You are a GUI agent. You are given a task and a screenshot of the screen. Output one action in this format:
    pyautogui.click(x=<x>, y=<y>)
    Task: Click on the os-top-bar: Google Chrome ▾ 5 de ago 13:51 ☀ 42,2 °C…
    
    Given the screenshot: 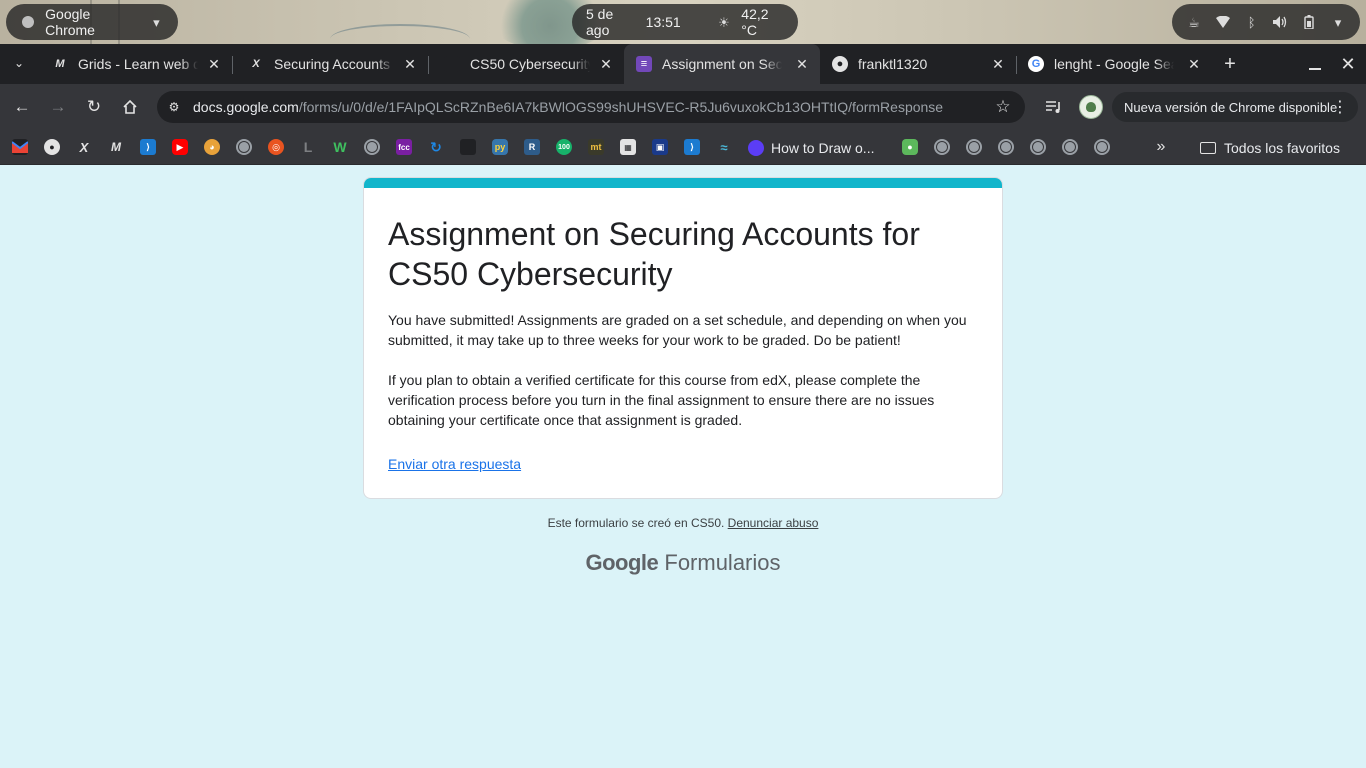 What is the action you would take?
    pyautogui.click(x=683, y=22)
    